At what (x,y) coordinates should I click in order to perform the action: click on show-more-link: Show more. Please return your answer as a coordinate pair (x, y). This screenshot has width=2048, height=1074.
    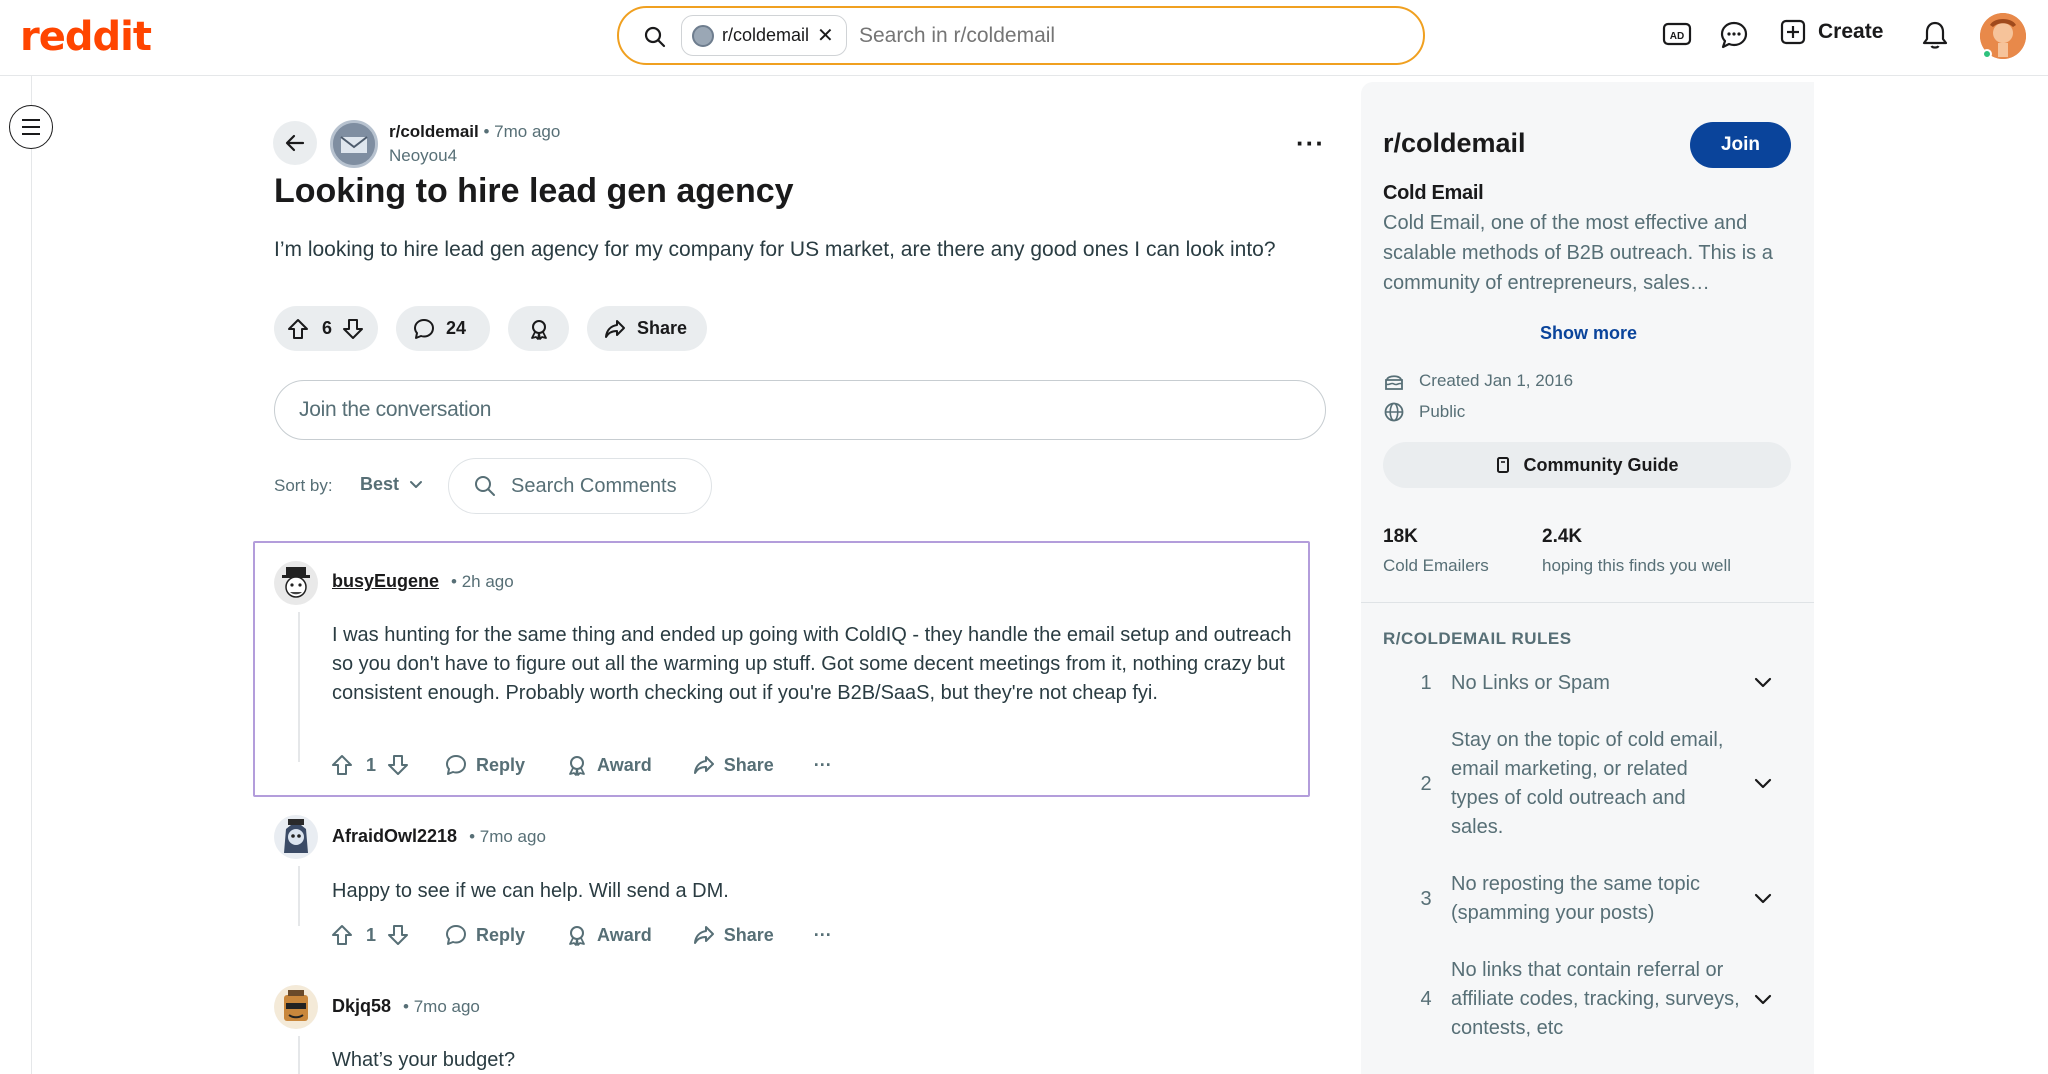
    Looking at the image, I should click on (1588, 333).